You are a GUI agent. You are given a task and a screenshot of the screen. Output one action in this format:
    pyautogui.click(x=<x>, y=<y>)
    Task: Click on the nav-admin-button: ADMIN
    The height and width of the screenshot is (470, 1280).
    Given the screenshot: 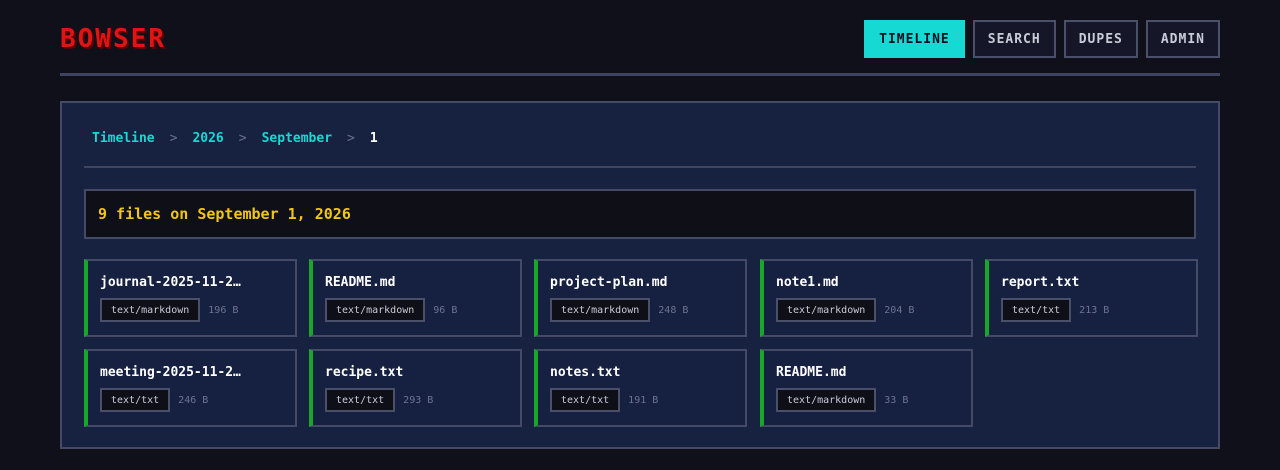 What is the action you would take?
    pyautogui.click(x=1182, y=39)
    